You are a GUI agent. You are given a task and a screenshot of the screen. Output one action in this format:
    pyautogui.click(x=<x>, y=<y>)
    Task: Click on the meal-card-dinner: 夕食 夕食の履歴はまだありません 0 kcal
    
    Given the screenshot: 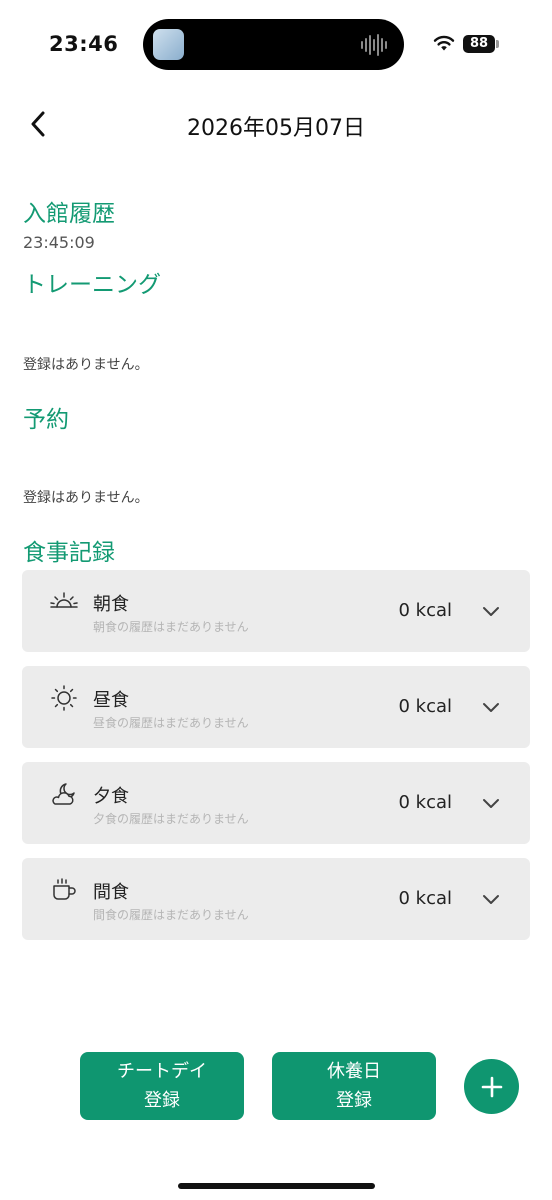 What is the action you would take?
    pyautogui.click(x=276, y=803)
    